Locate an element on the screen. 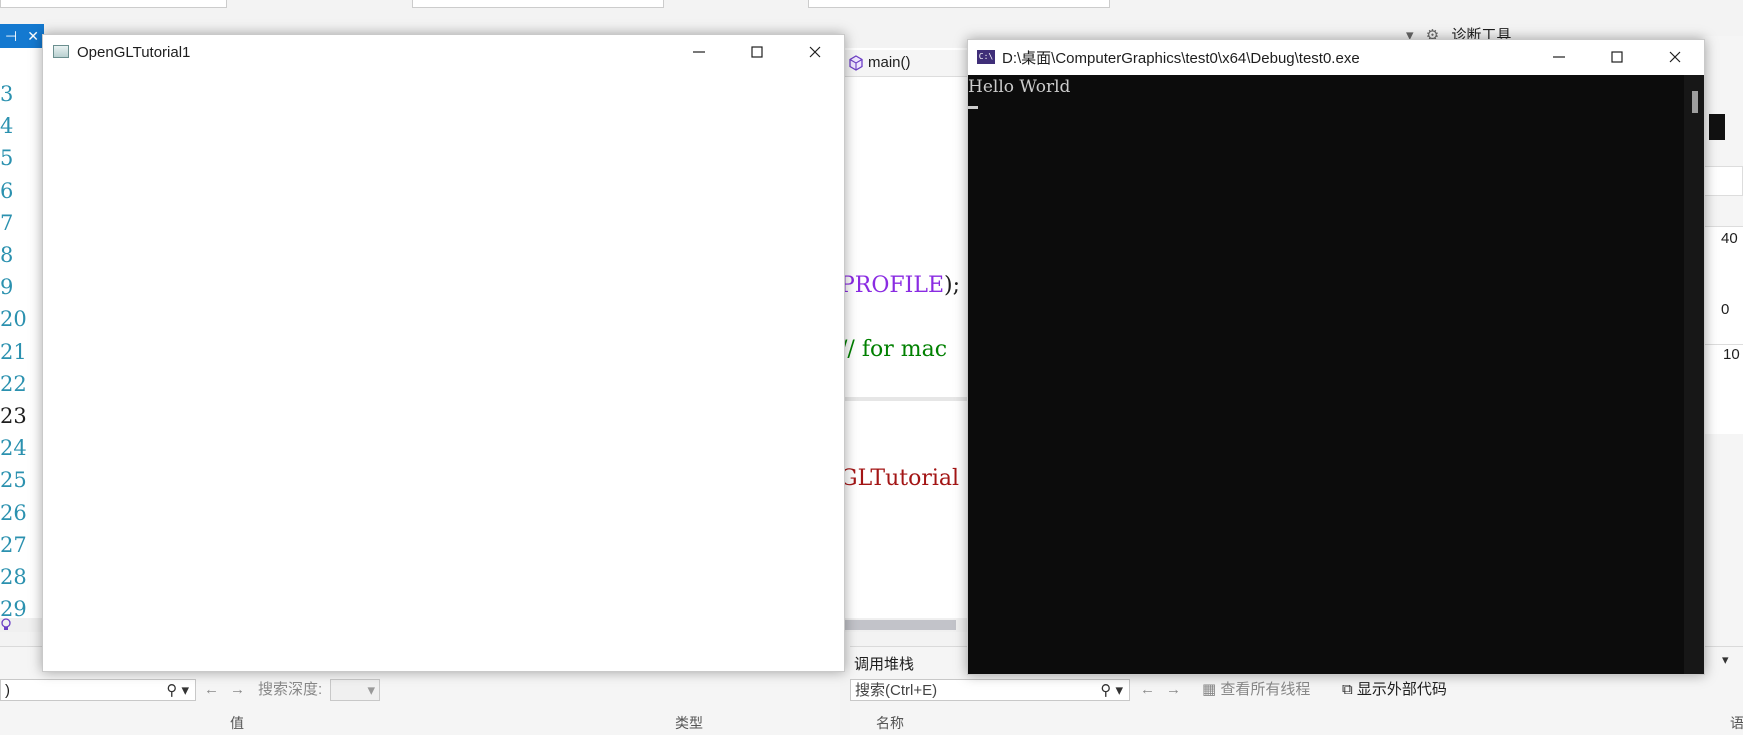  console-app-icon: C:\ is located at coordinates (986, 57).